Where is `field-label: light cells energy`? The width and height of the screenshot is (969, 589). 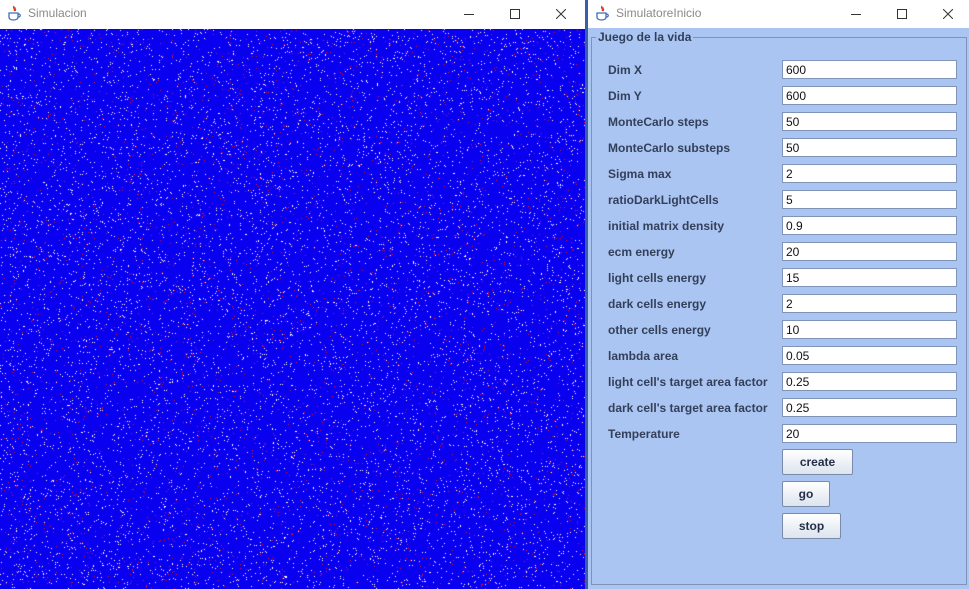 field-label: light cells energy is located at coordinates (657, 278).